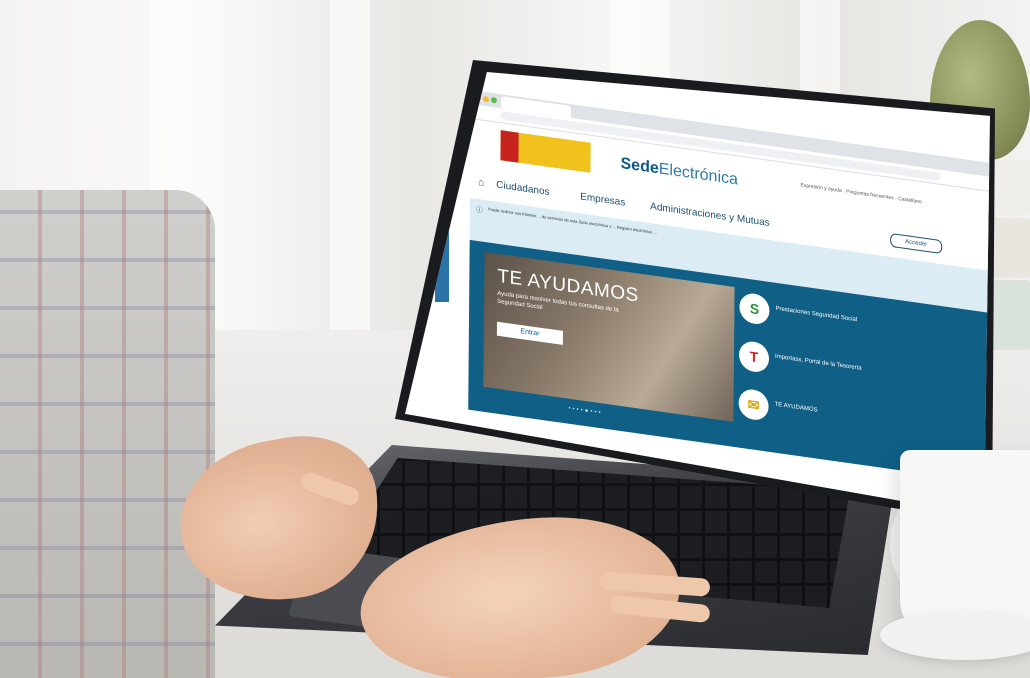 Image resolution: width=1030 pixels, height=678 pixels. What do you see at coordinates (754, 356) in the screenshot?
I see `tesoreria-icon: T` at bounding box center [754, 356].